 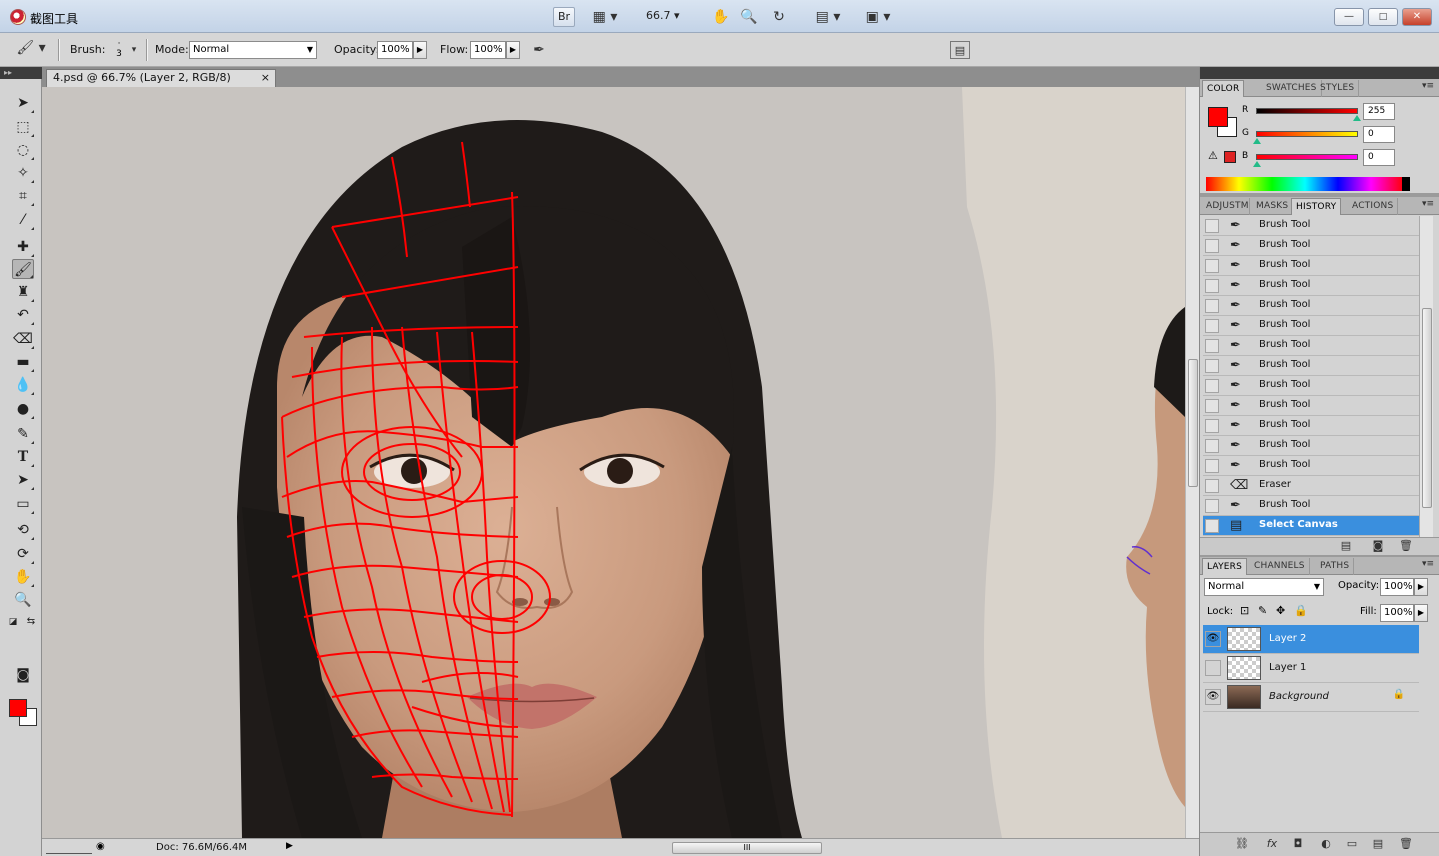 What do you see at coordinates (1244, 610) in the screenshot?
I see `lock-transparency-icon: ⊡` at bounding box center [1244, 610].